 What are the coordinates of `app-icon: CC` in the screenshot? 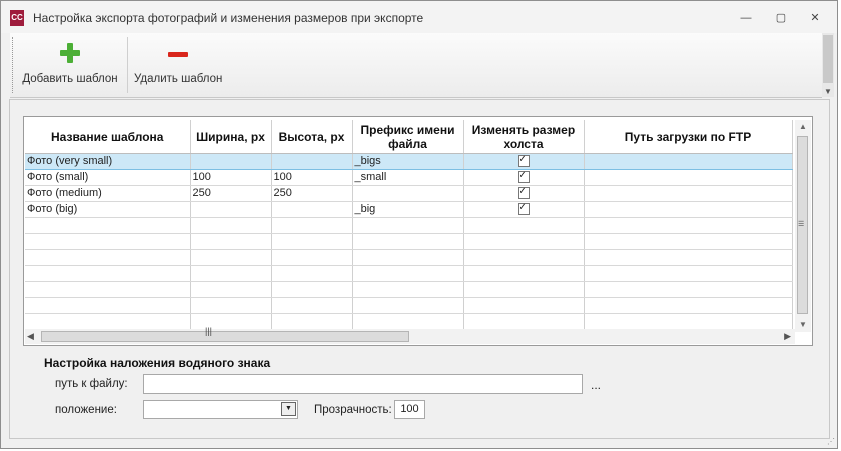 It's located at (17, 18).